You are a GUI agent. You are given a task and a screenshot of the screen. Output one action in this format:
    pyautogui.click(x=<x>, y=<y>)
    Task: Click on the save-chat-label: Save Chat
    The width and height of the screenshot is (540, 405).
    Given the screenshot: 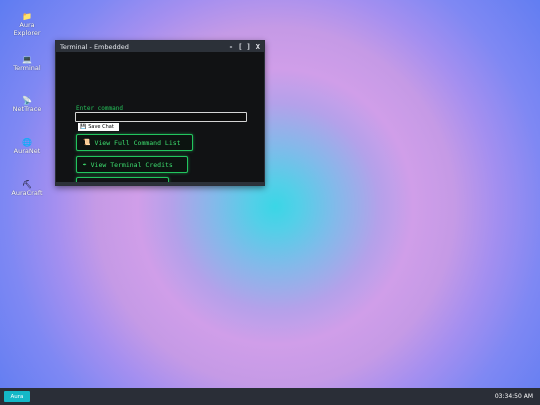 What is the action you would take?
    pyautogui.click(x=101, y=127)
    